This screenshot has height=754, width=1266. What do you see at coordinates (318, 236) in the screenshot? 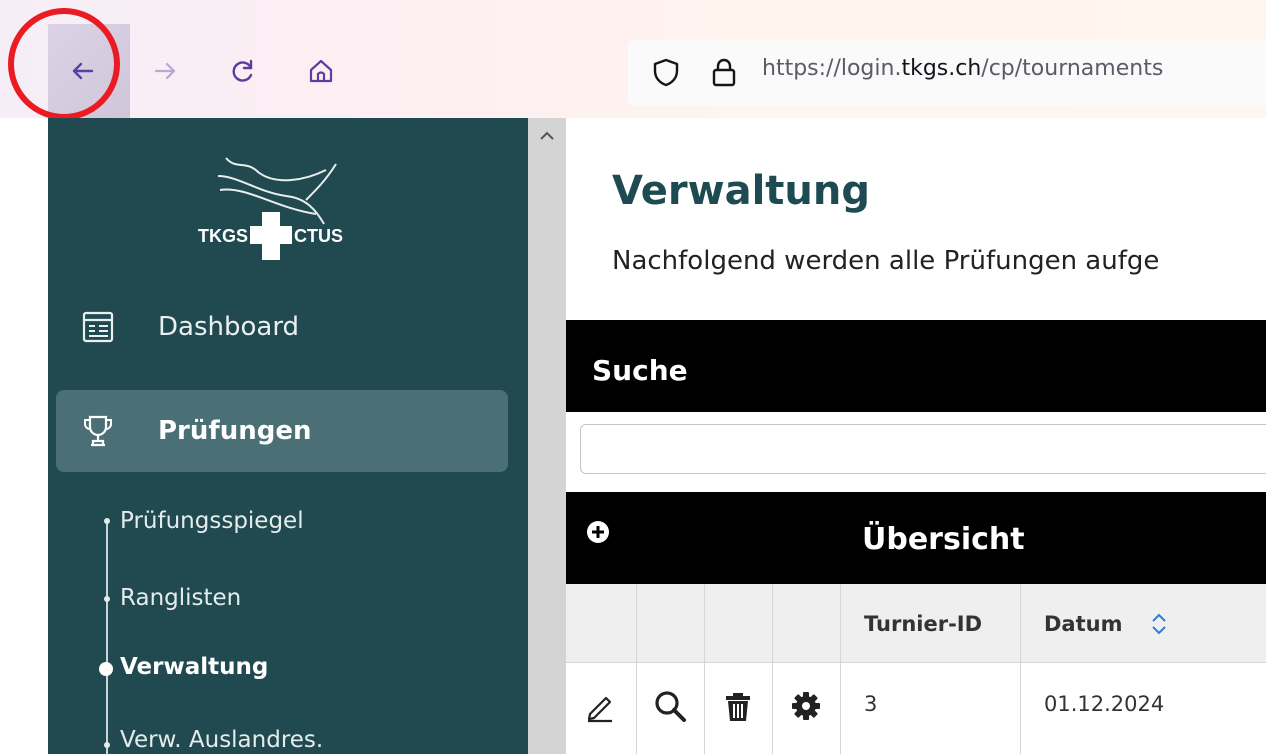
I see `logo-text-right: CTUS` at bounding box center [318, 236].